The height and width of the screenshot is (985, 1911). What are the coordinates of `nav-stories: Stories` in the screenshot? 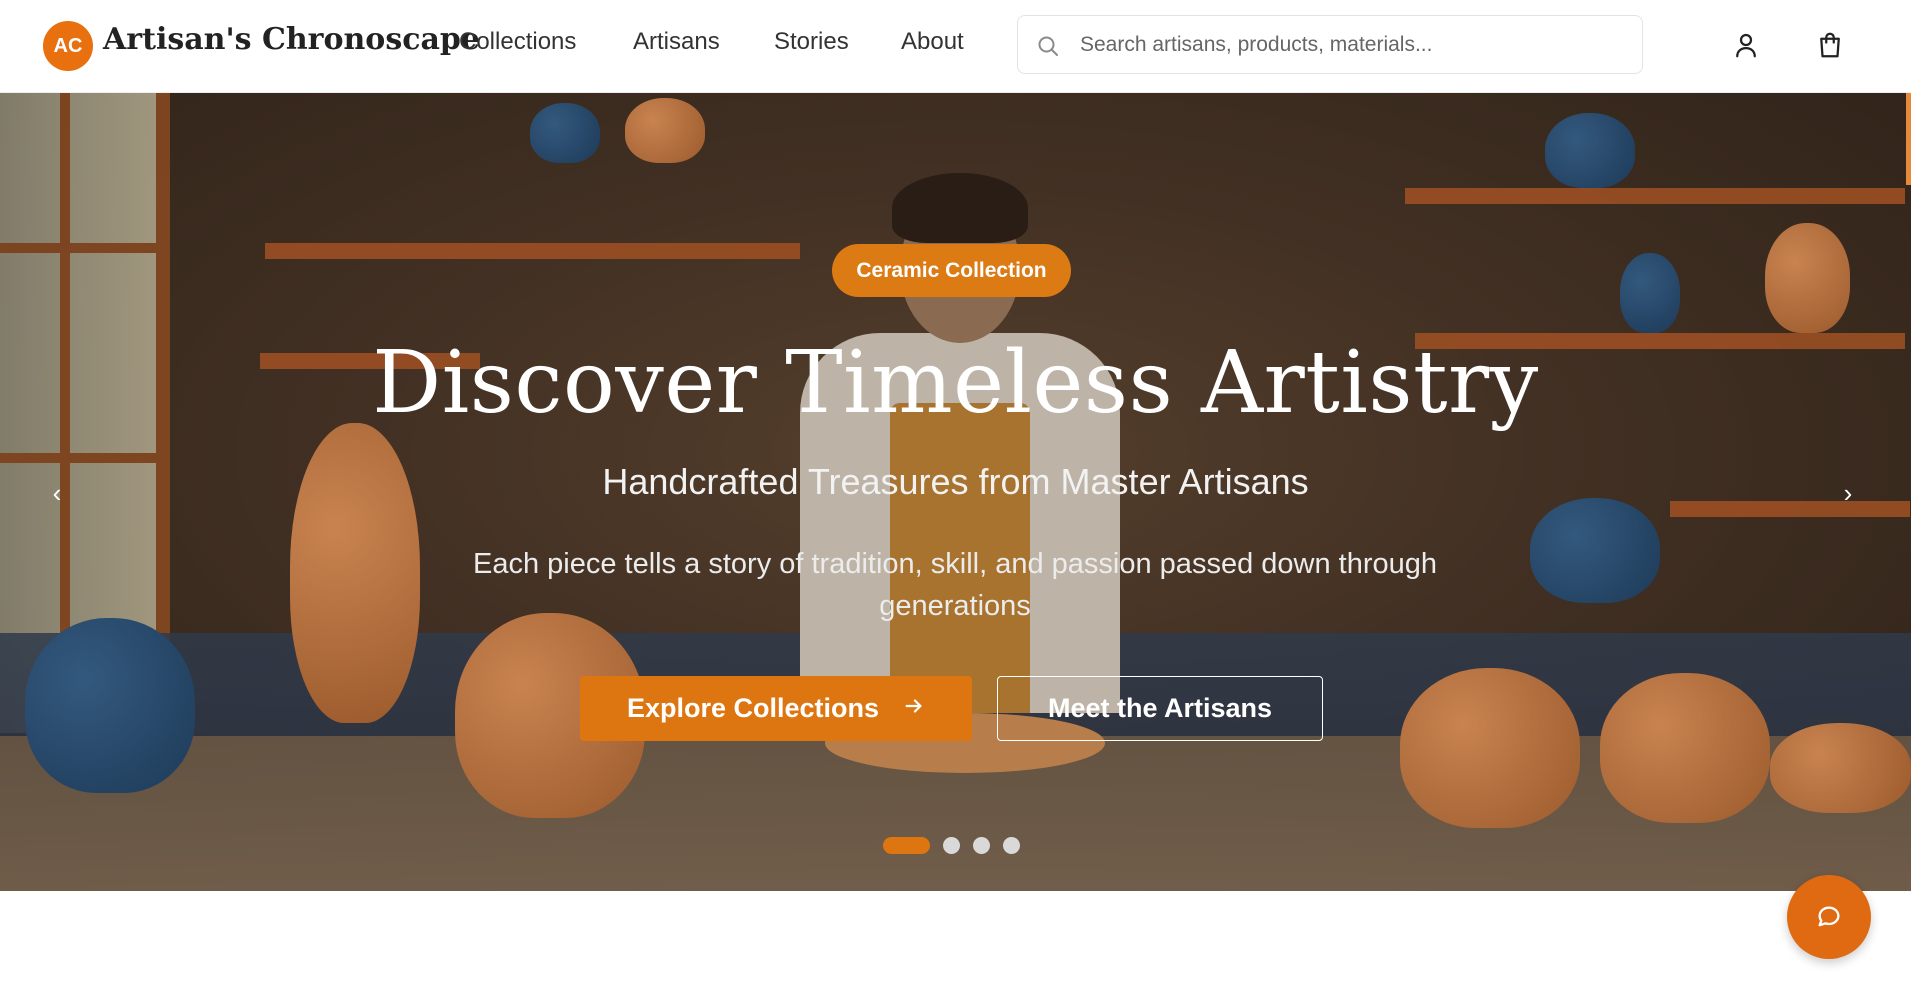 It's located at (811, 42).